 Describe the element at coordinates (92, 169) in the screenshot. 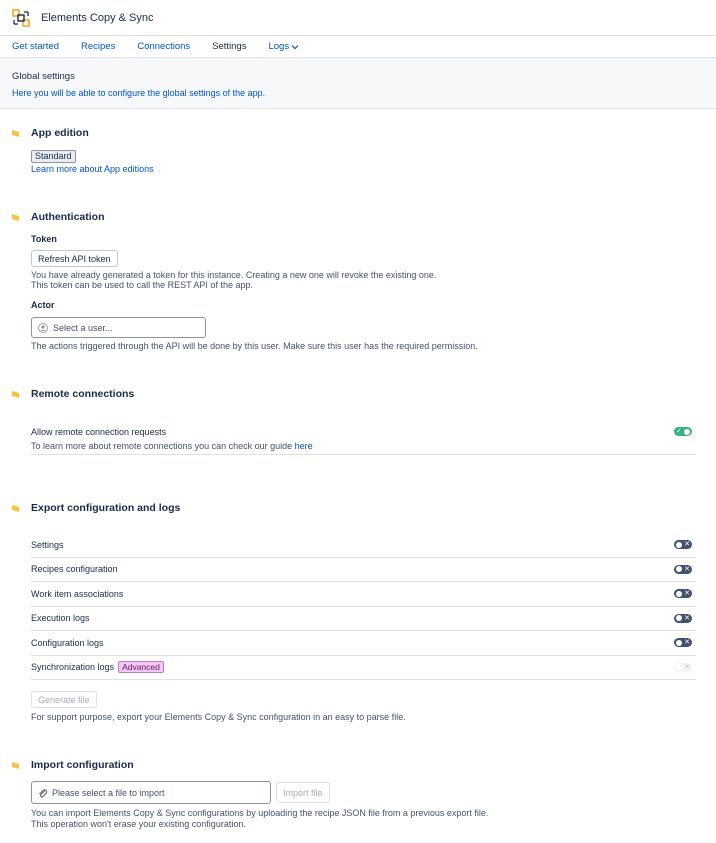

I see `app-editions-link: Learn more about App editions` at that location.